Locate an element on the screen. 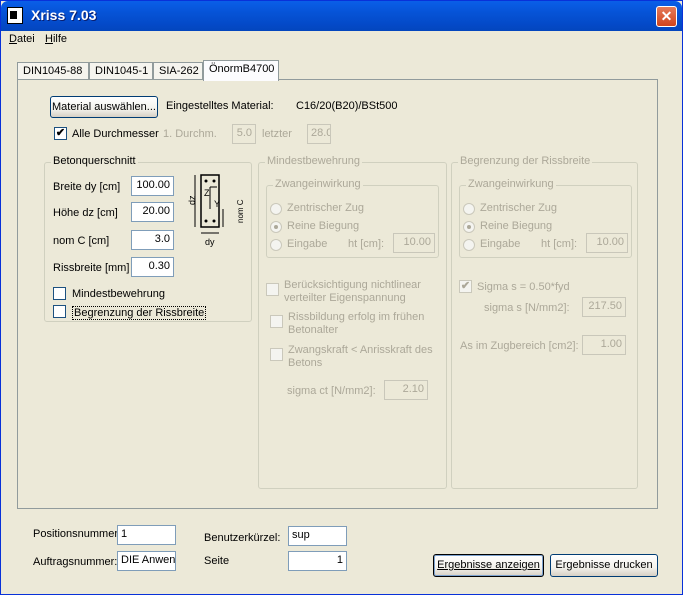 Image resolution: width=683 pixels, height=595 pixels. as-zugbereich-label: As im Zugbereich [cm2]: is located at coordinates (519, 346).